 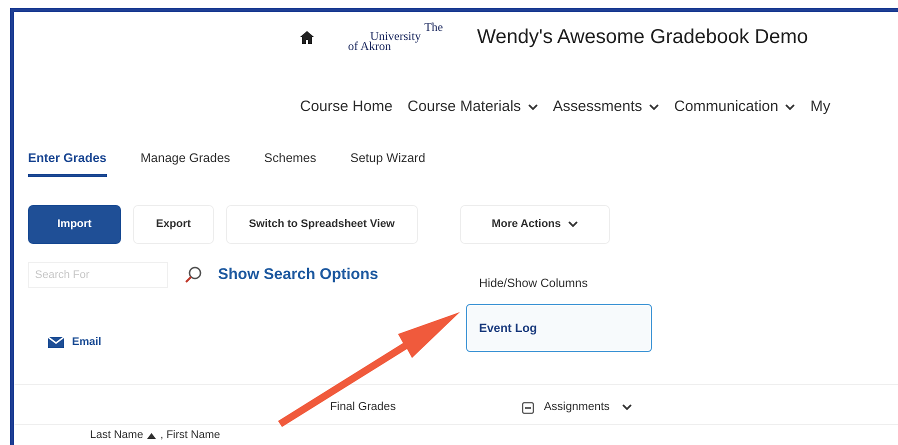 What do you see at coordinates (290, 163) in the screenshot?
I see `tab: Schemes` at bounding box center [290, 163].